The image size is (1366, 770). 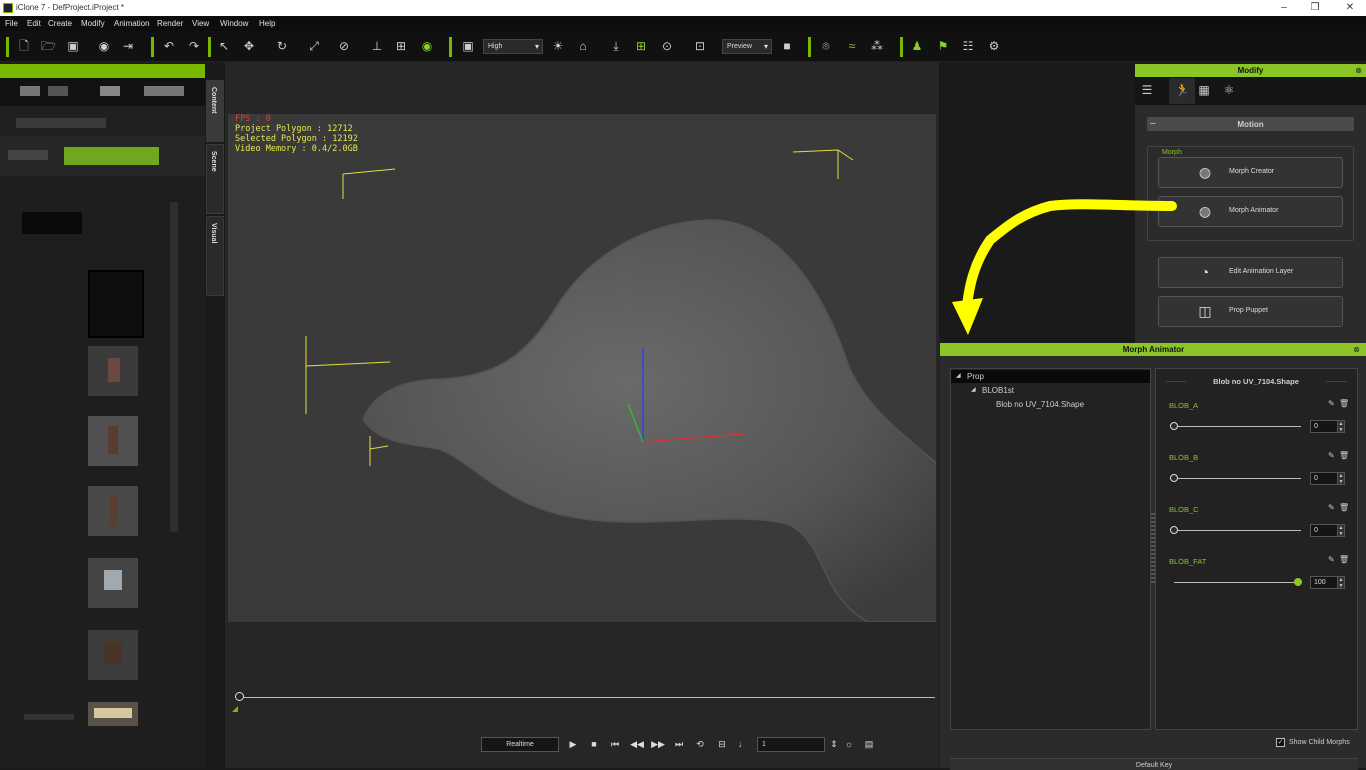 What do you see at coordinates (104, 46) in the screenshot?
I see `import-icon: ◉` at bounding box center [104, 46].